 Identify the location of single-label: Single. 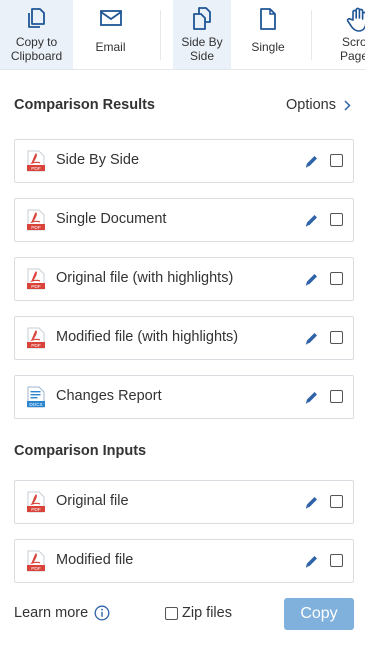
(268, 47).